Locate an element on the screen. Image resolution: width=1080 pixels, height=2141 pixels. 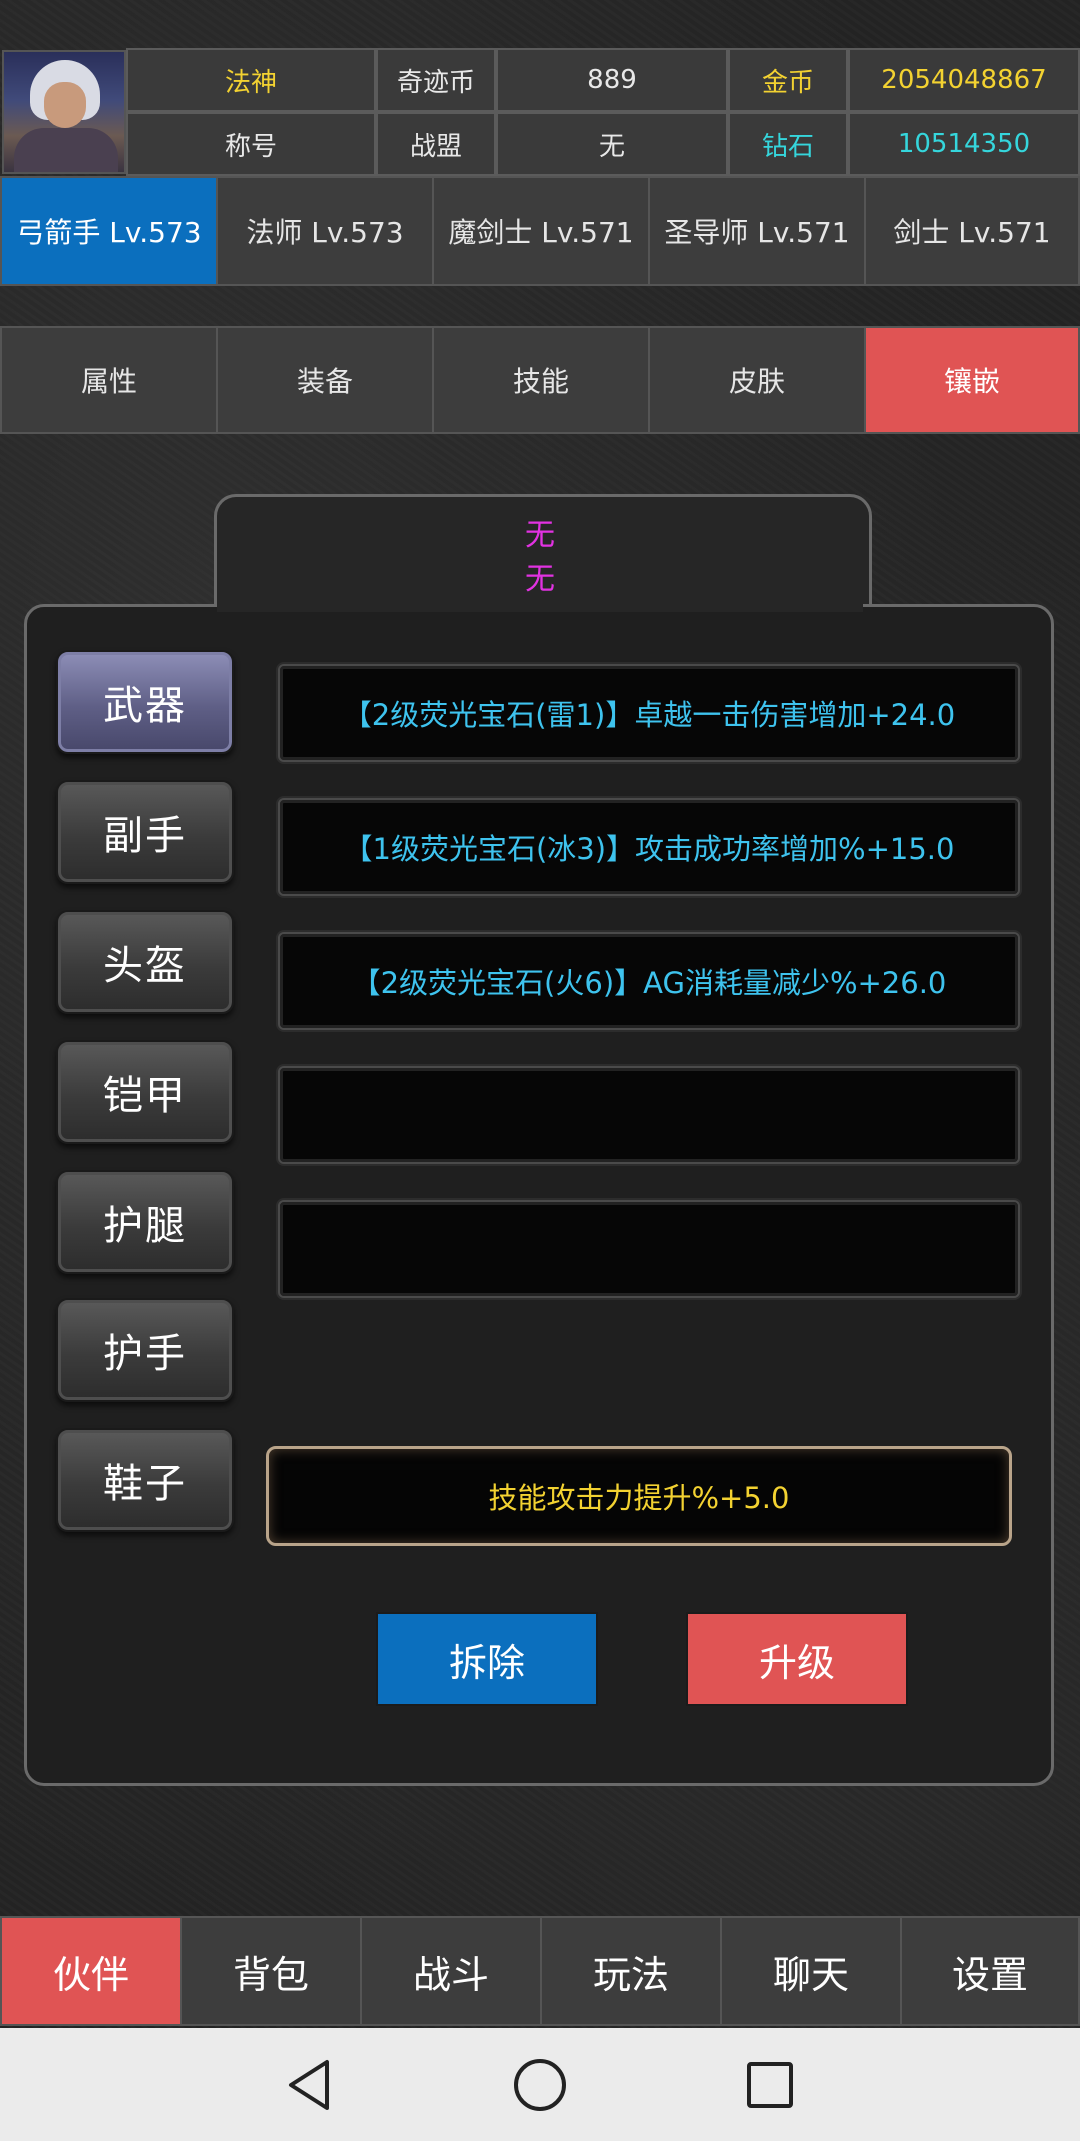
tab-attributes: 属性 is located at coordinates (109, 380).